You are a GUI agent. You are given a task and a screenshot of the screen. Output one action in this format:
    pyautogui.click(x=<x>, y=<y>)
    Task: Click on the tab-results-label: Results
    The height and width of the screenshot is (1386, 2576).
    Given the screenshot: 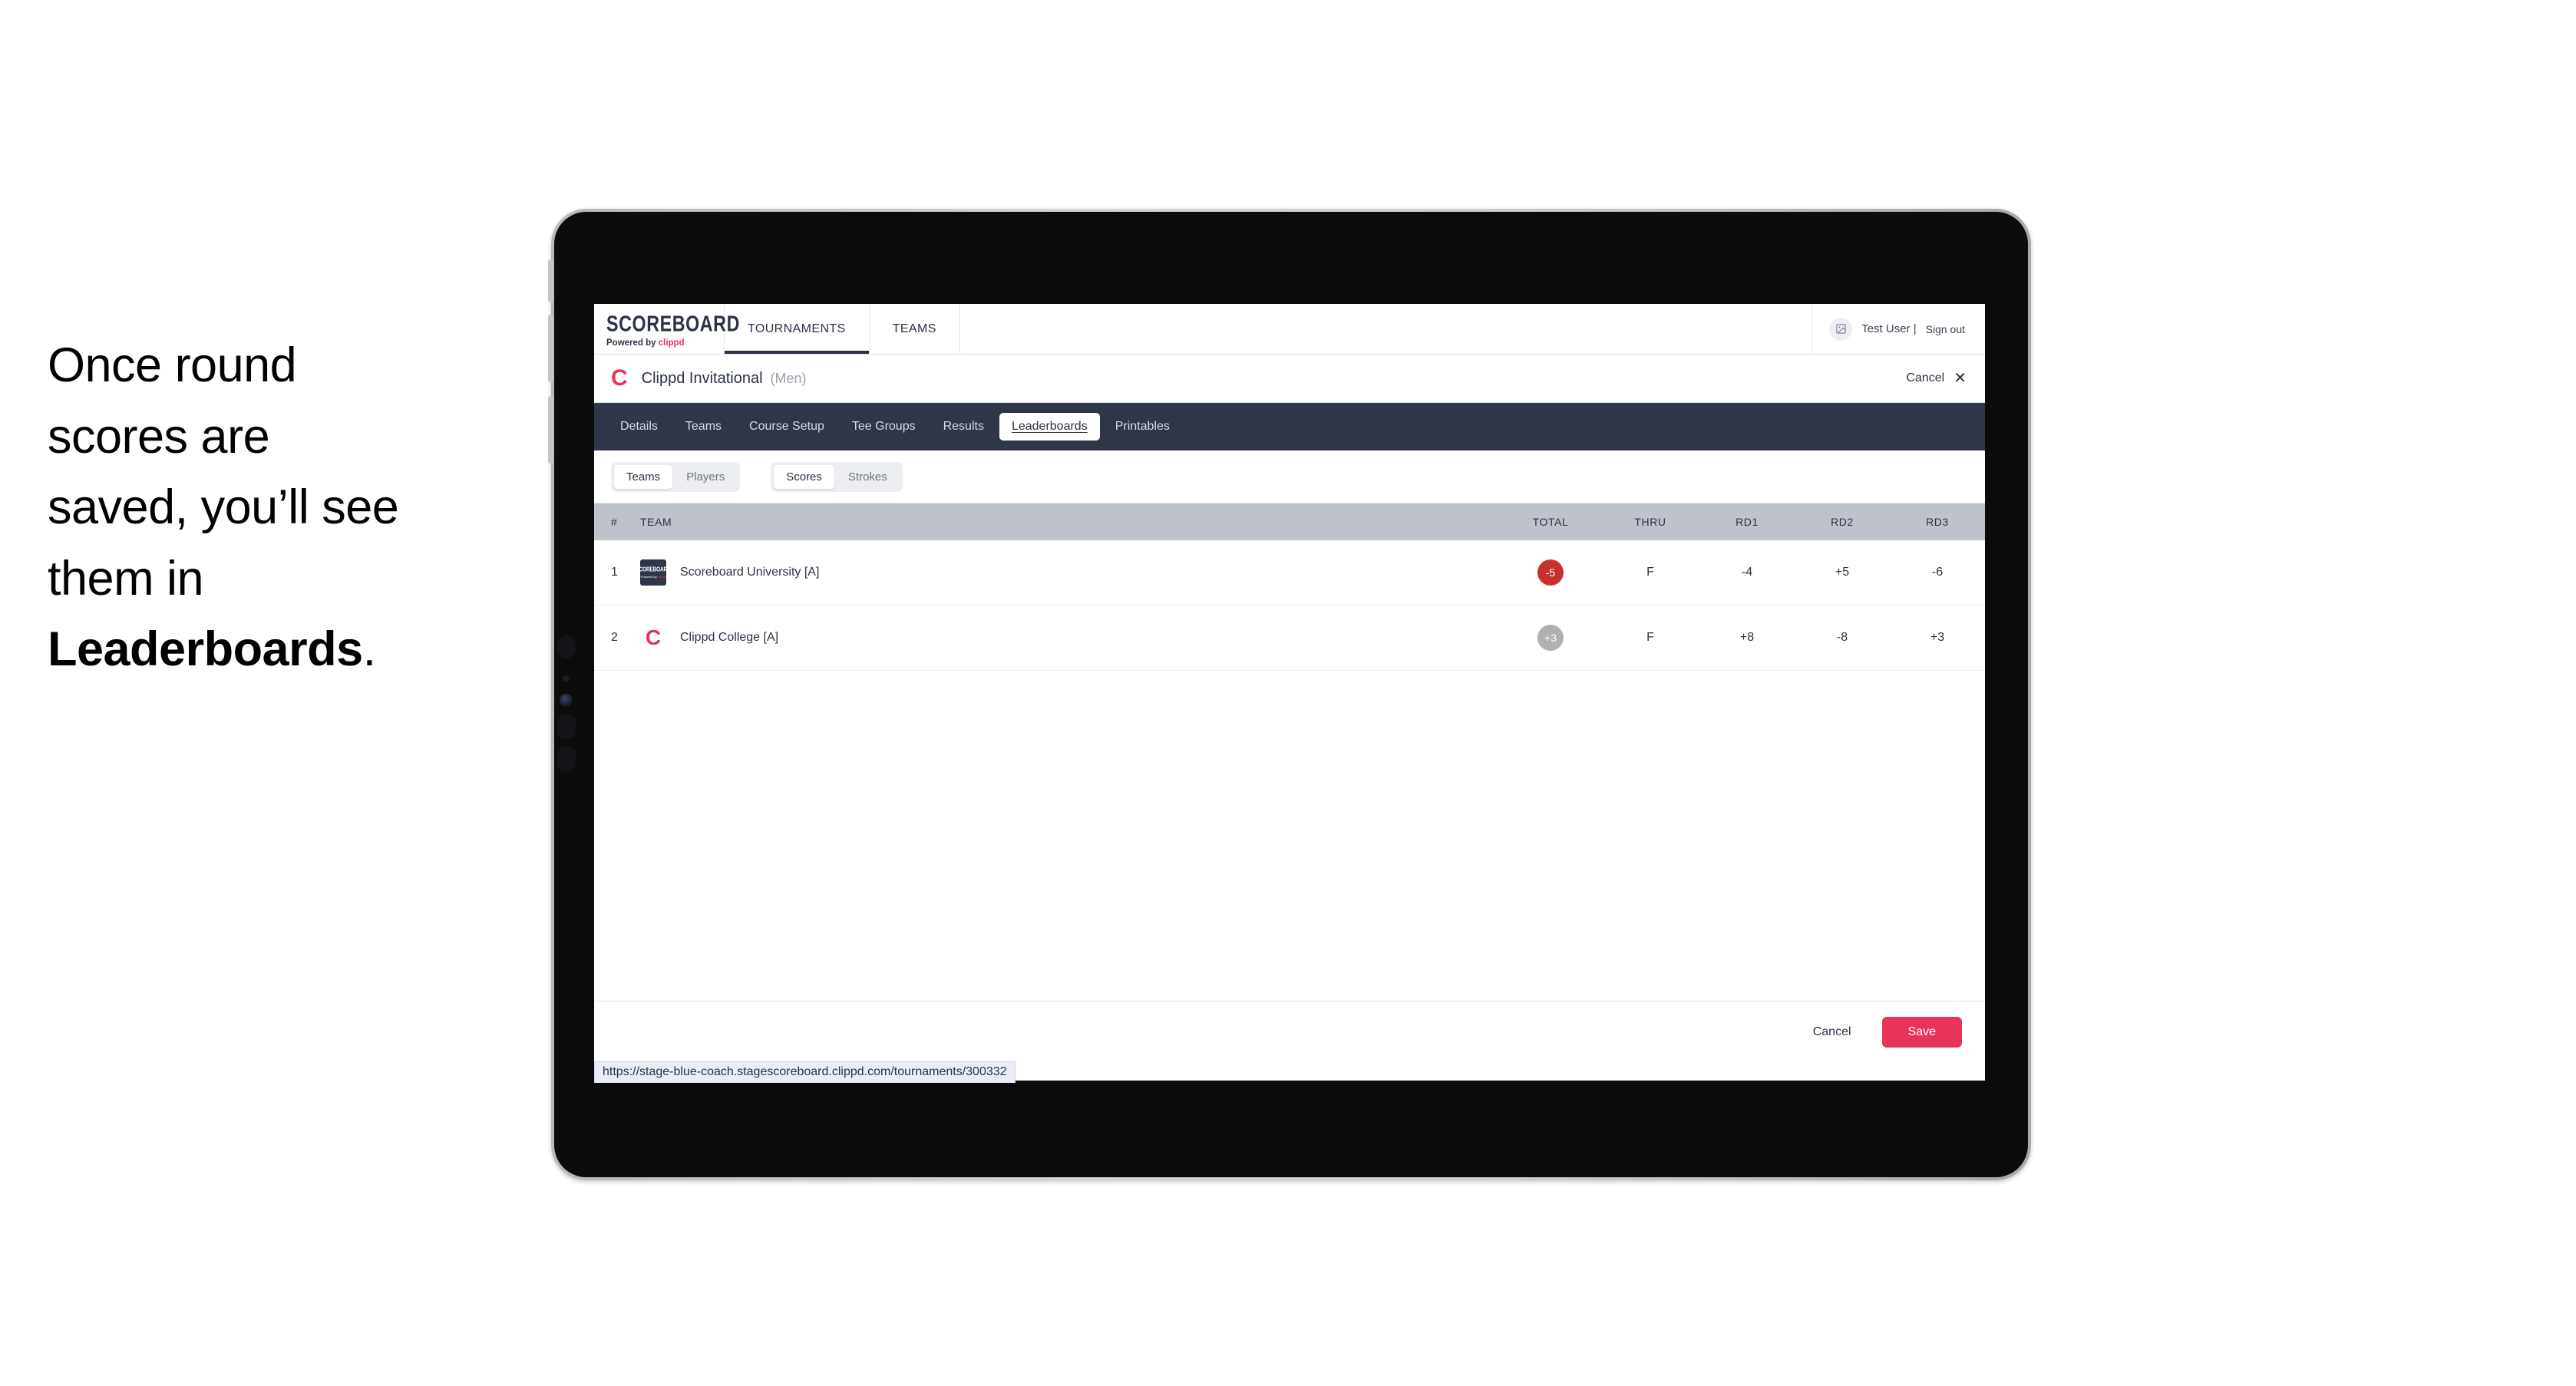 What is the action you would take?
    pyautogui.click(x=963, y=426)
    